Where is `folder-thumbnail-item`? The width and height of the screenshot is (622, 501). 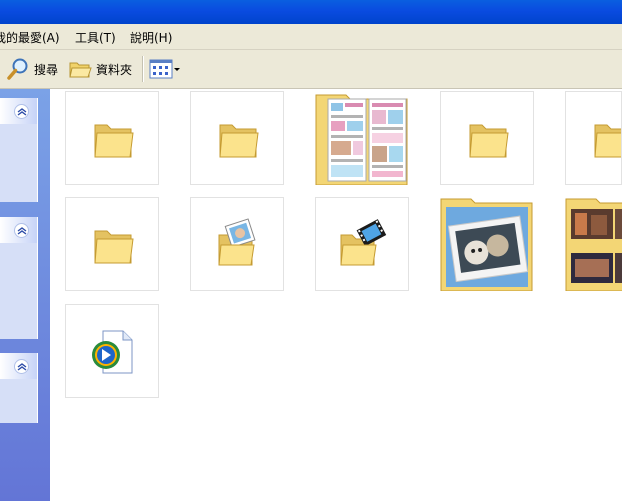
folder-thumbnail-item is located at coordinates (362, 138).